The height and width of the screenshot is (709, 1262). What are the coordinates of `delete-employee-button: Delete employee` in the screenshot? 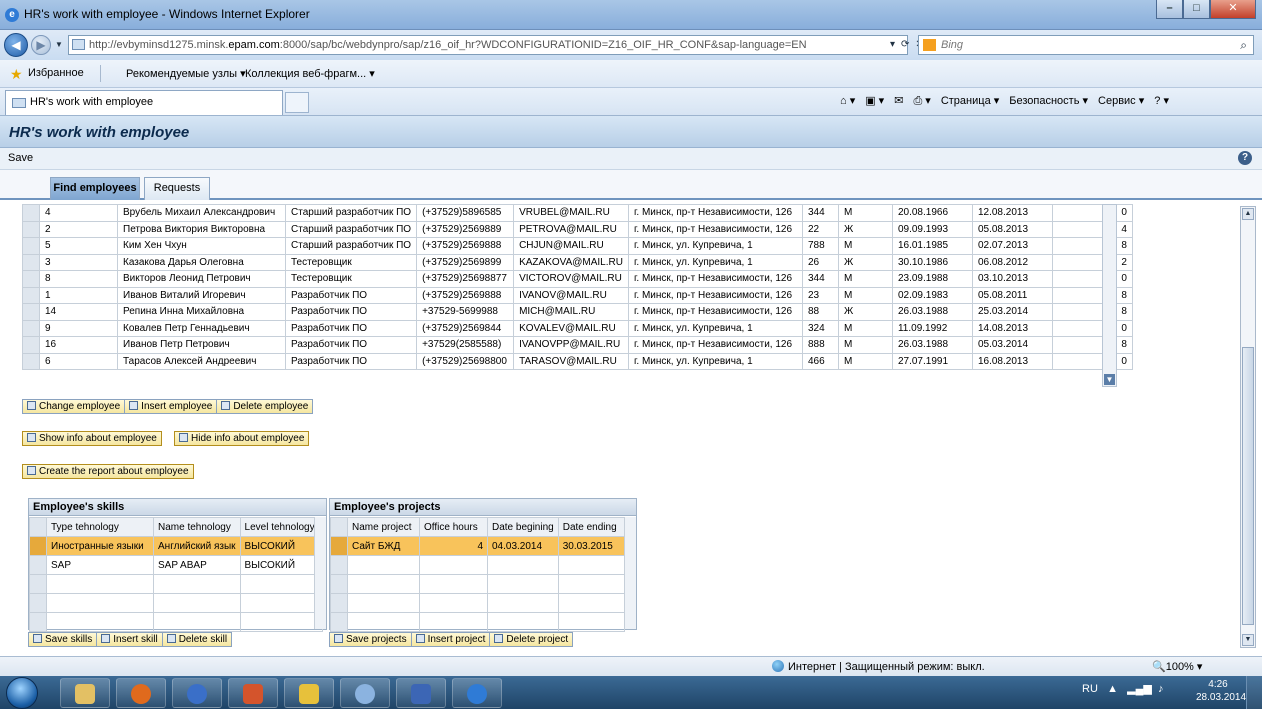 It's located at (265, 406).